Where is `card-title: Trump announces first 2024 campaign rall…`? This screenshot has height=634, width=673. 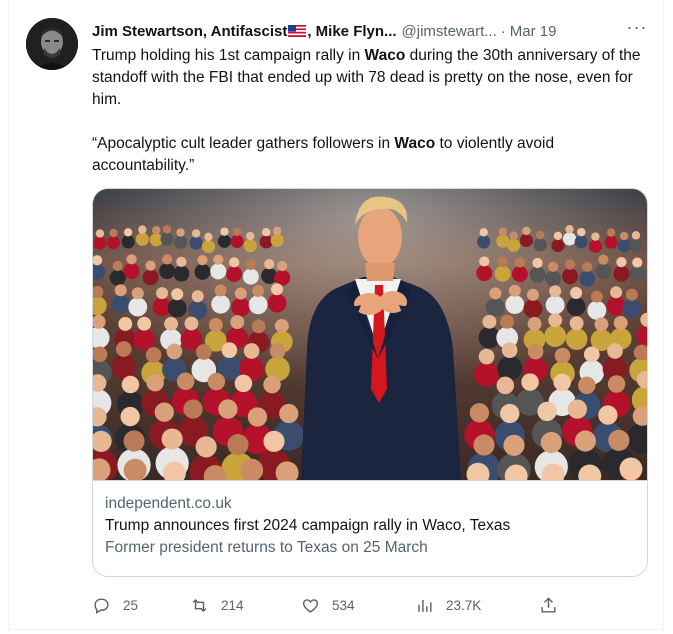
card-title: Trump announces first 2024 campaign rall… is located at coordinates (370, 526).